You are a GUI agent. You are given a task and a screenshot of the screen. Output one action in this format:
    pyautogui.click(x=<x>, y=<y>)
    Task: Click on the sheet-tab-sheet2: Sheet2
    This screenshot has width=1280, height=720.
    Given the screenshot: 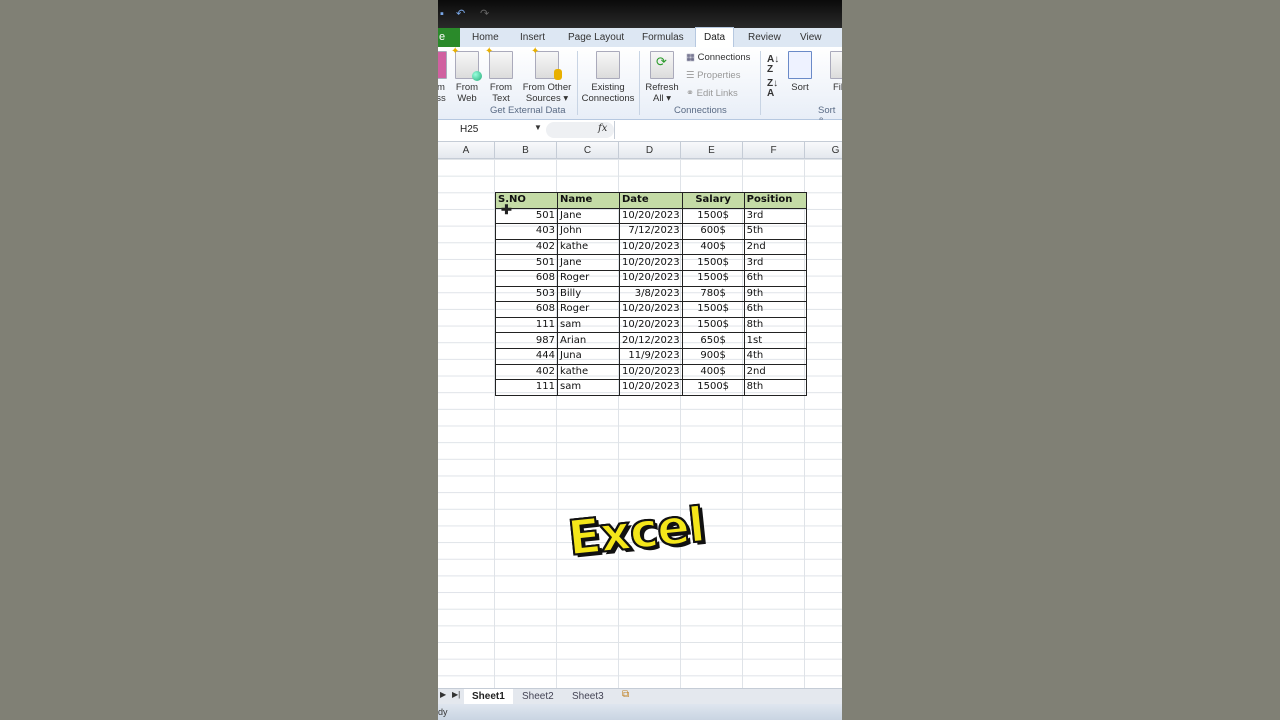 What is the action you would take?
    pyautogui.click(x=538, y=696)
    